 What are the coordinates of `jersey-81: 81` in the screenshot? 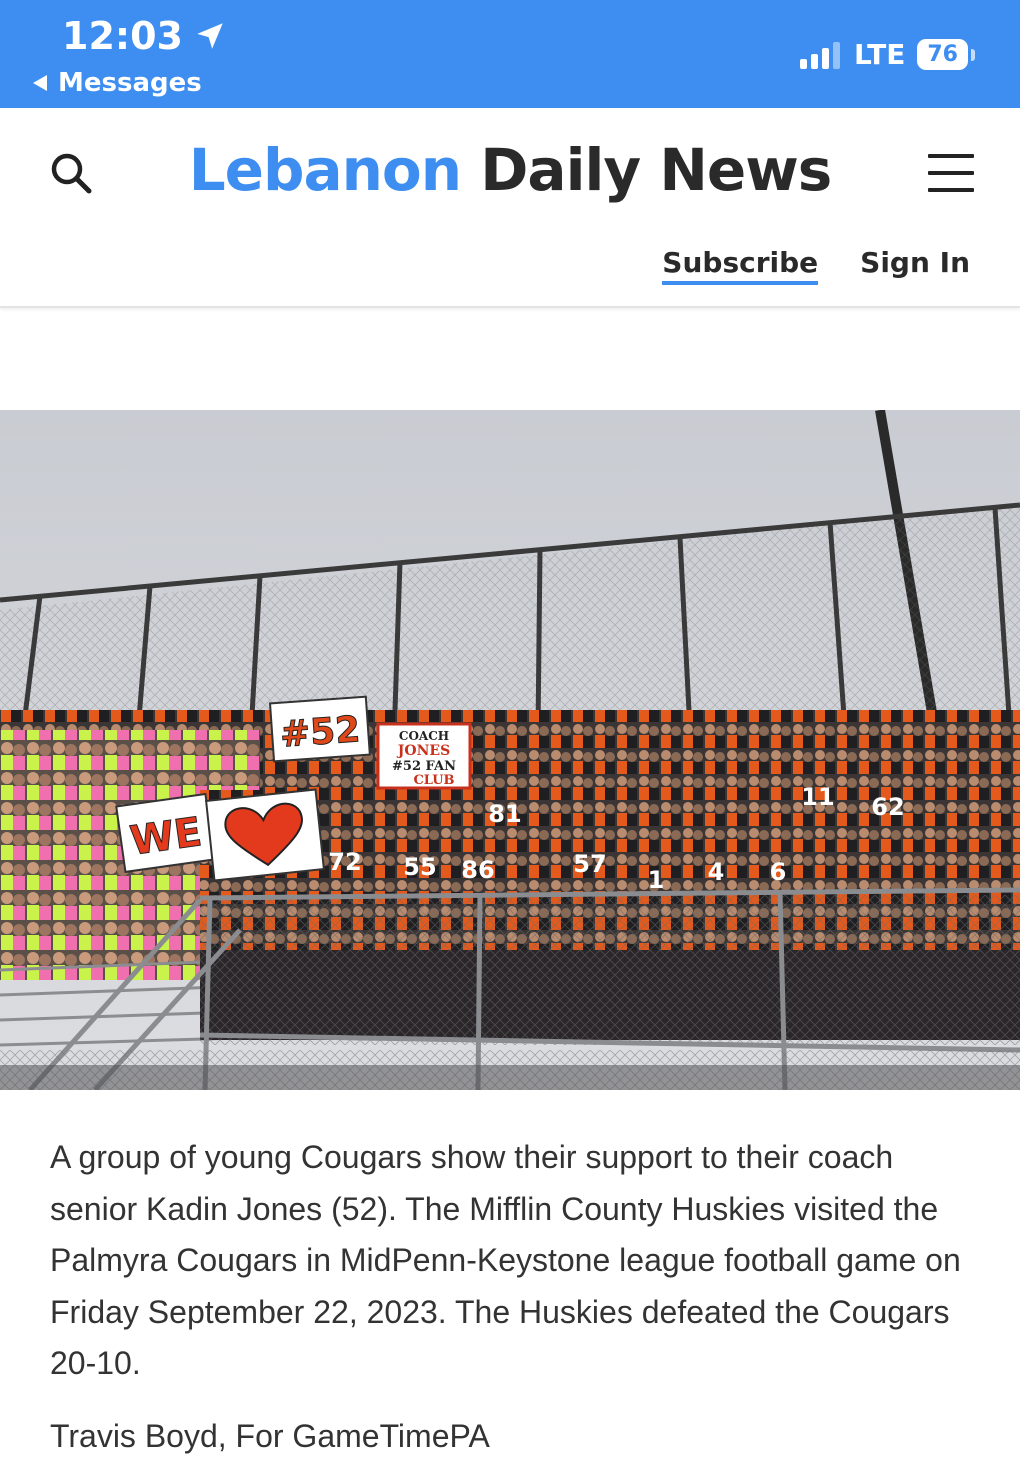 It's located at (504, 814).